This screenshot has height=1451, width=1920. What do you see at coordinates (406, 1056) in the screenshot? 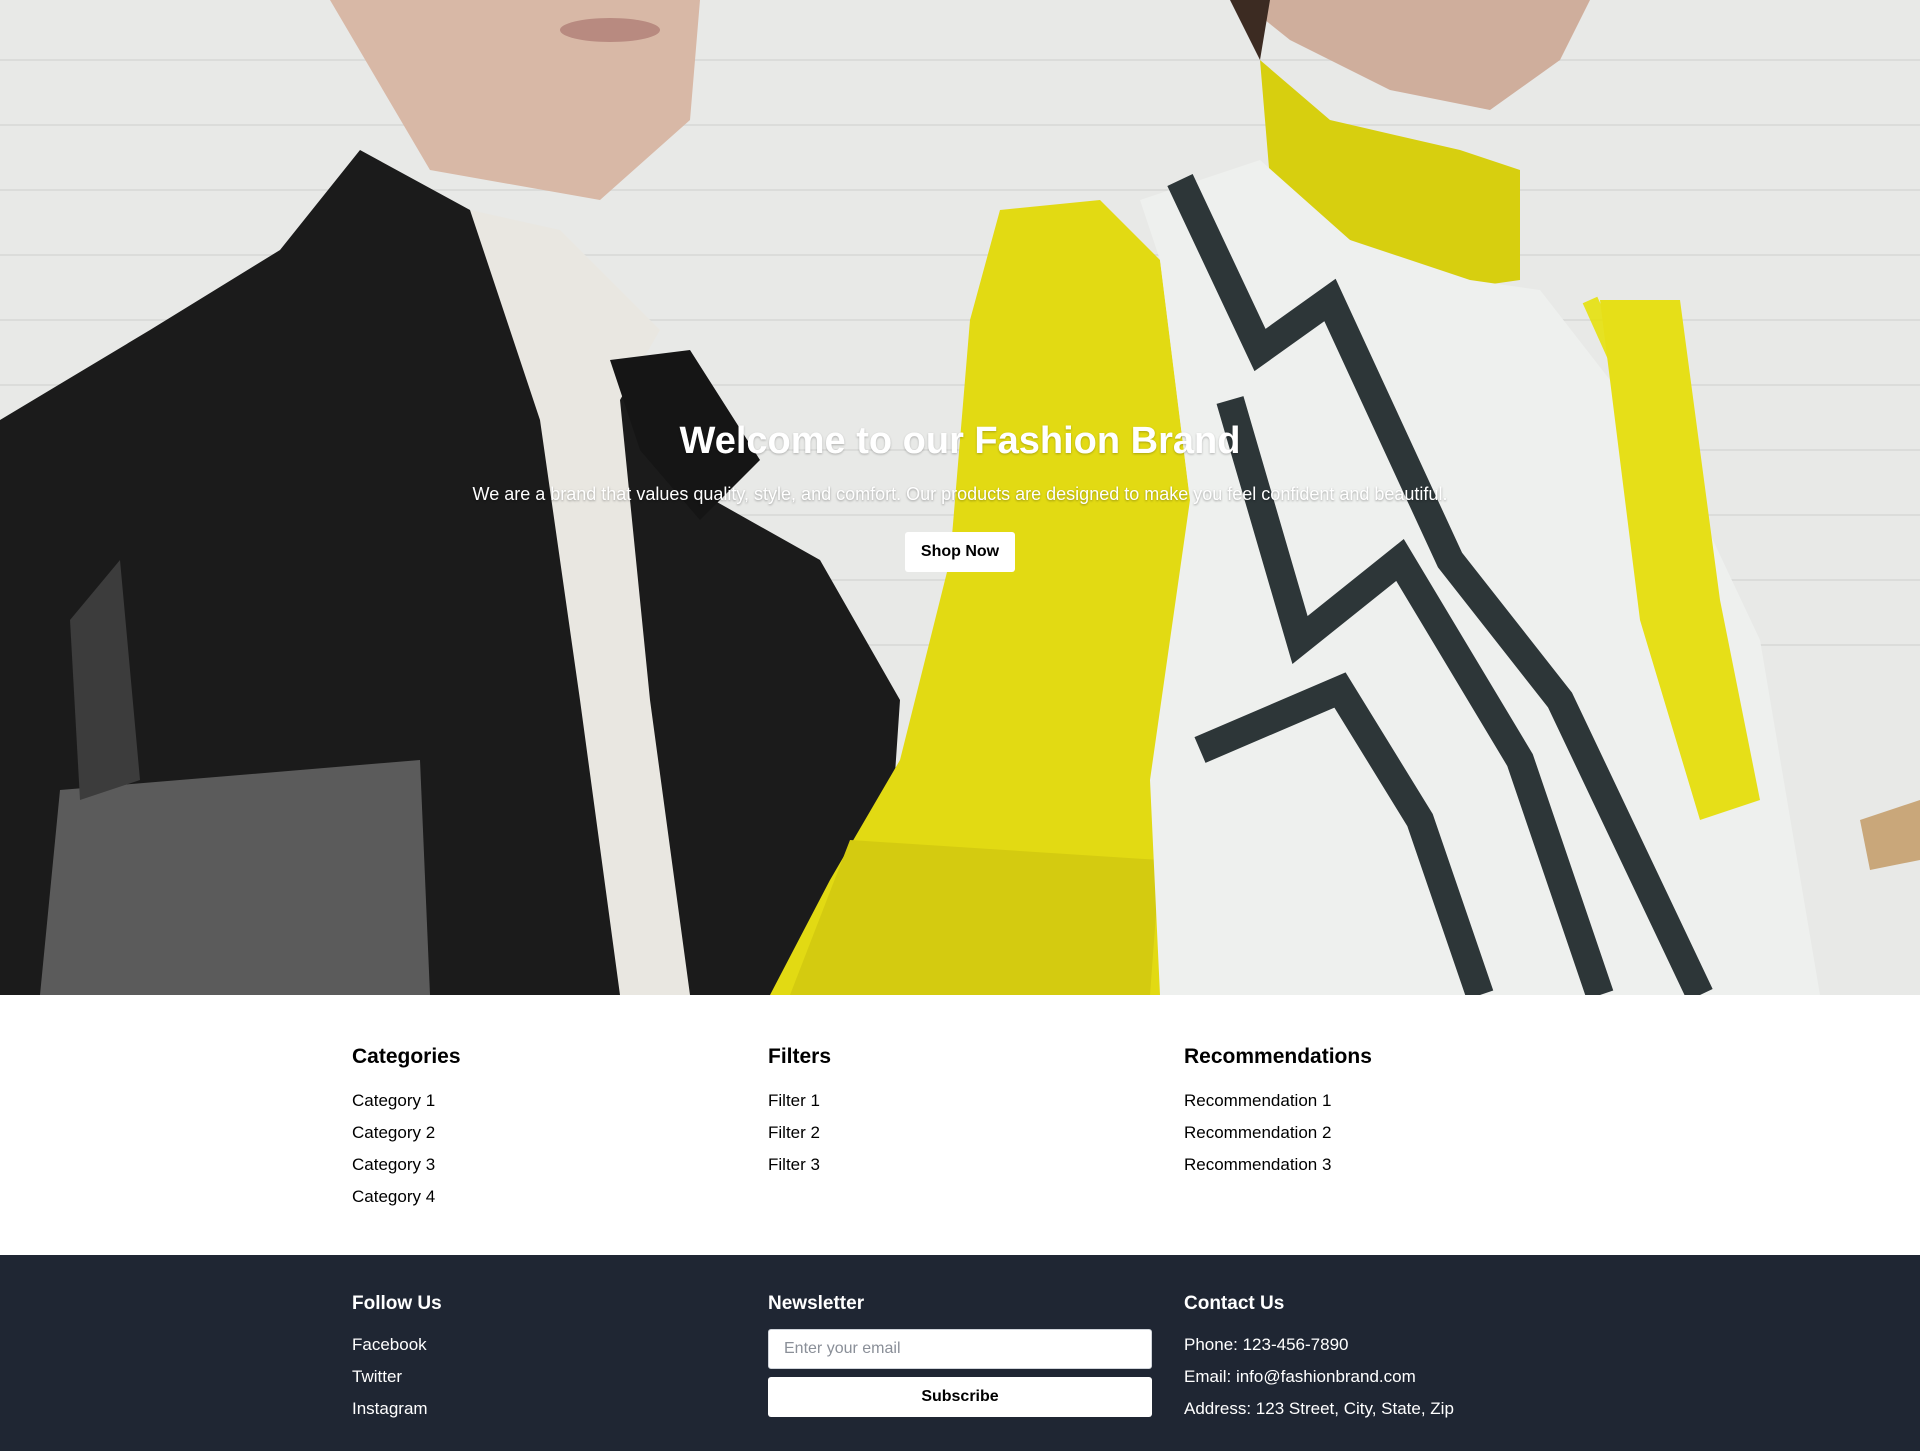
I see `categories-heading: Categories` at bounding box center [406, 1056].